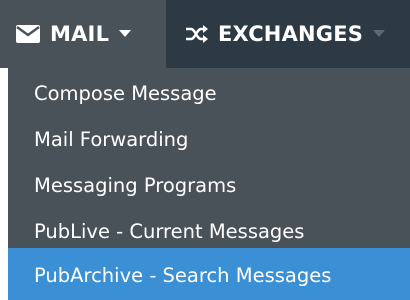 The height and width of the screenshot is (300, 410). What do you see at coordinates (197, 34) in the screenshot?
I see `shuffle-icon` at bounding box center [197, 34].